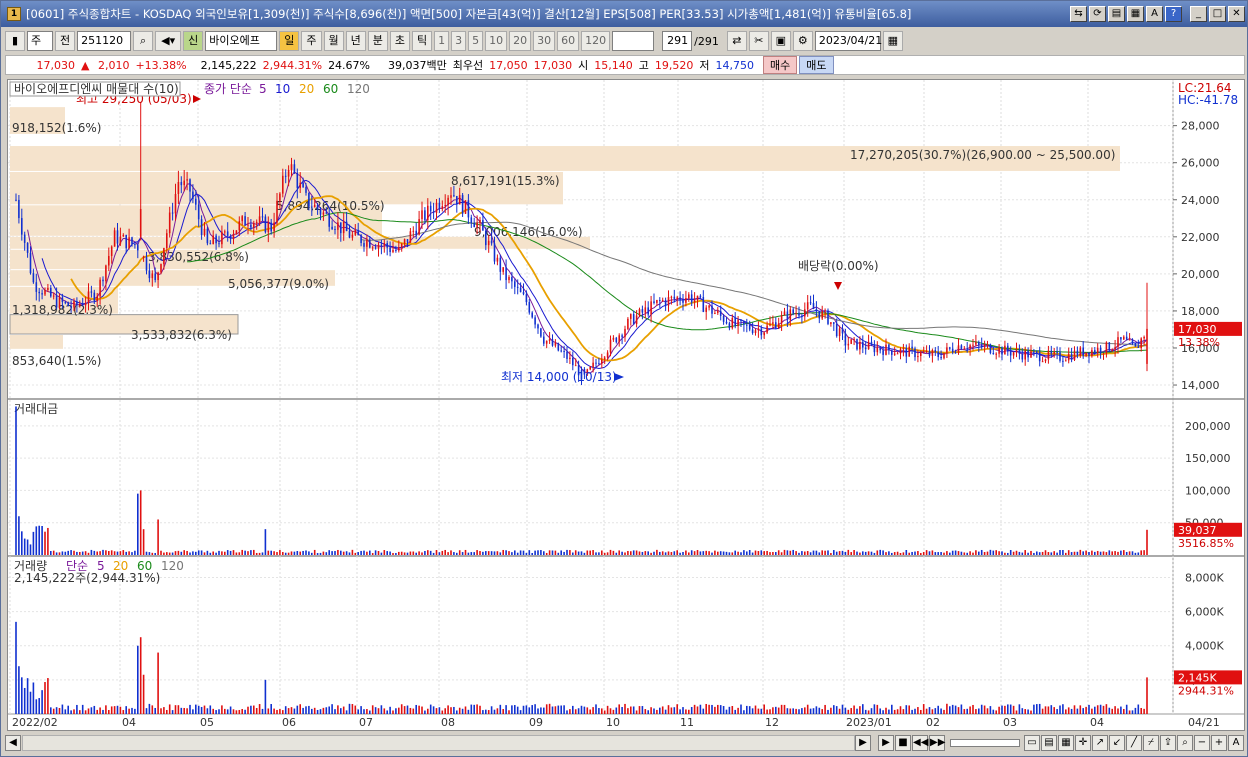 The height and width of the screenshot is (757, 1248). What do you see at coordinates (1173, 14) in the screenshot?
I see `help-icon: ?` at bounding box center [1173, 14].